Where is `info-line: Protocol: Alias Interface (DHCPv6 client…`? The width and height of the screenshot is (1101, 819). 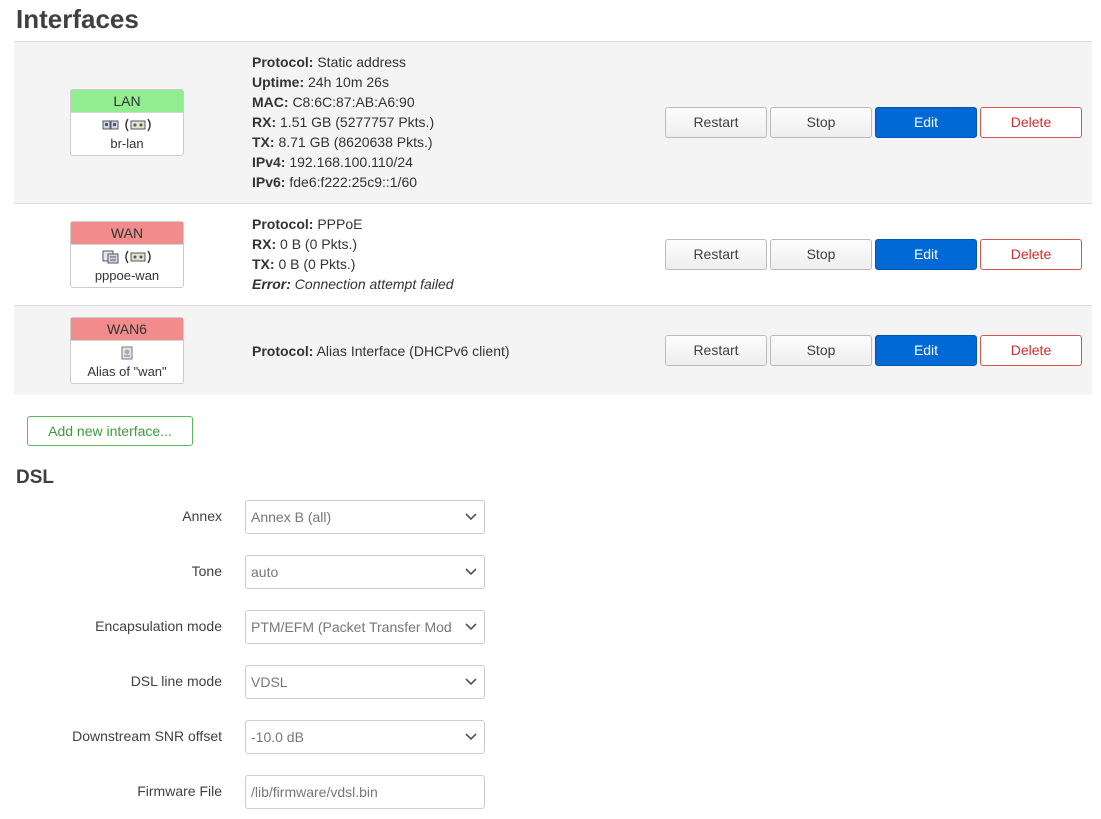
info-line: Protocol: Alias Interface (DHCPv6 client… is located at coordinates (381, 351).